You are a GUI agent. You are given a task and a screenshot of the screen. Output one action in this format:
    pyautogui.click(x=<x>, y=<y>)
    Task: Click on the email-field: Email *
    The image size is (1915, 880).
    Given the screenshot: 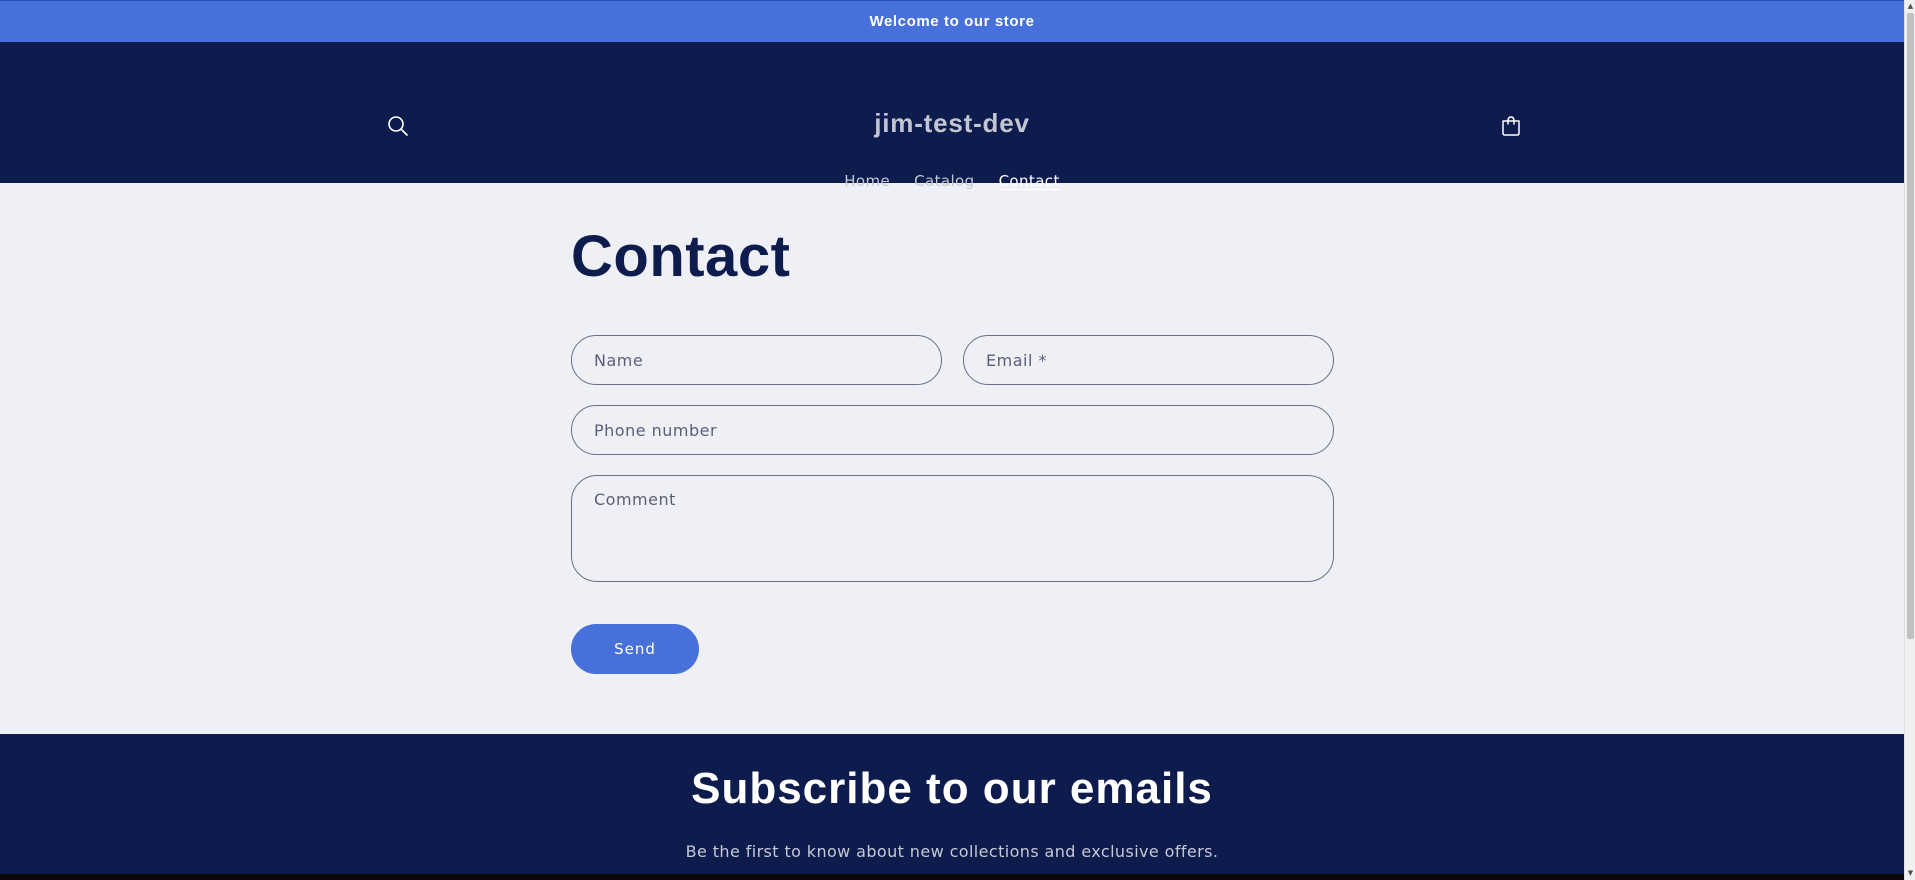 What is the action you would take?
    pyautogui.click(x=1148, y=360)
    